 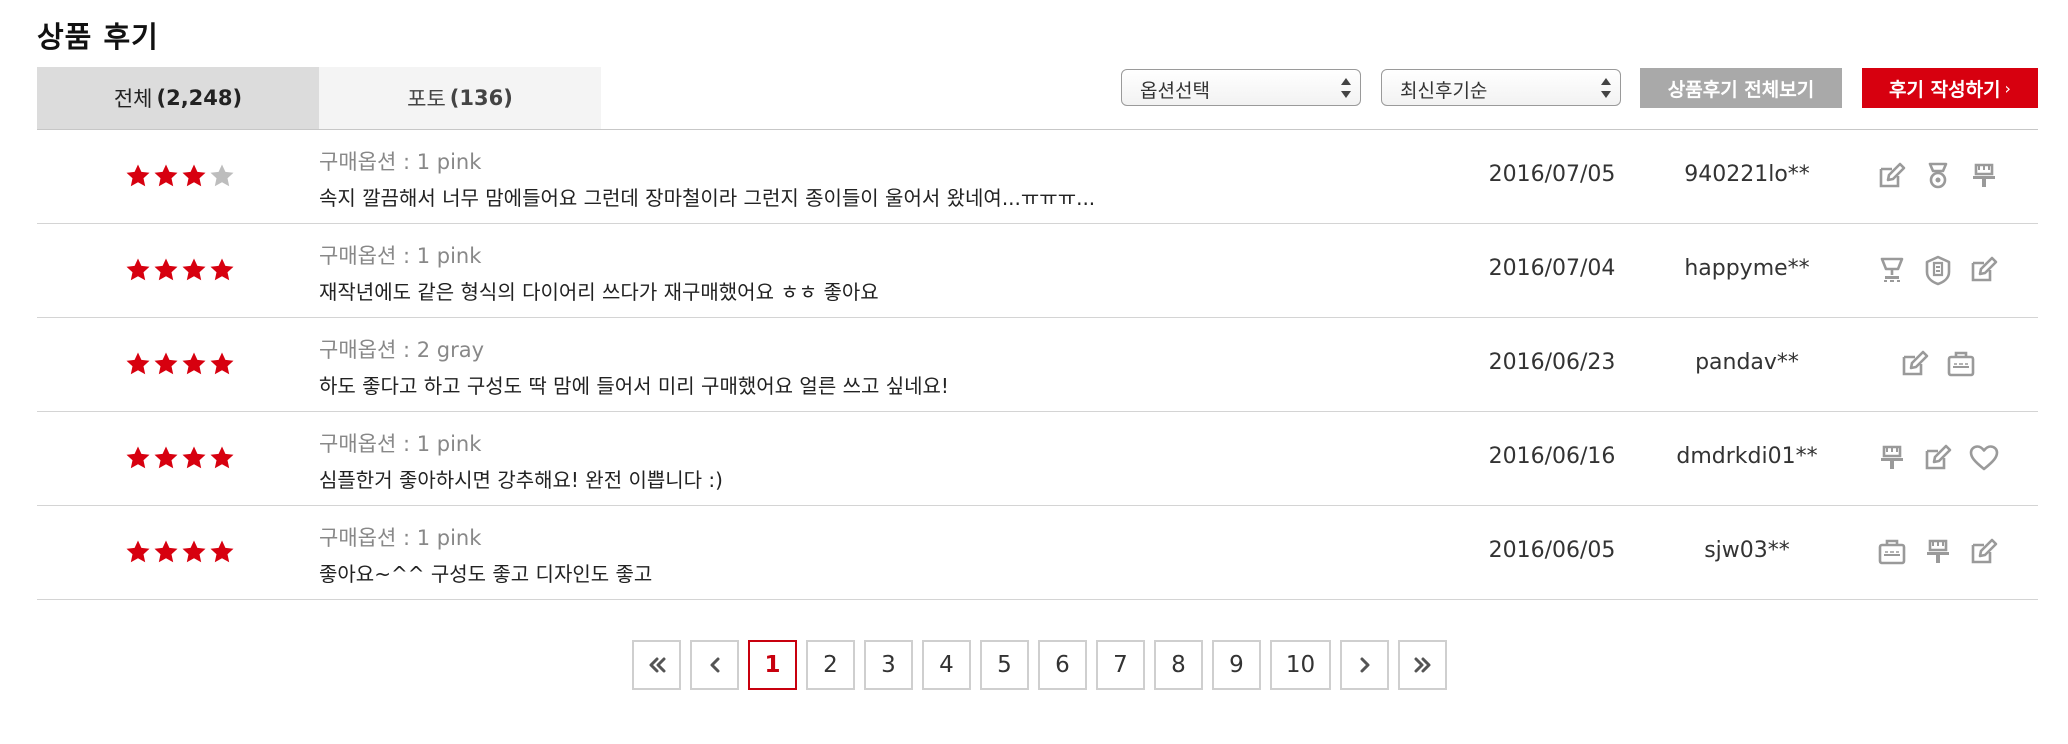 What do you see at coordinates (1062, 665) in the screenshot?
I see `page-6-button: 6` at bounding box center [1062, 665].